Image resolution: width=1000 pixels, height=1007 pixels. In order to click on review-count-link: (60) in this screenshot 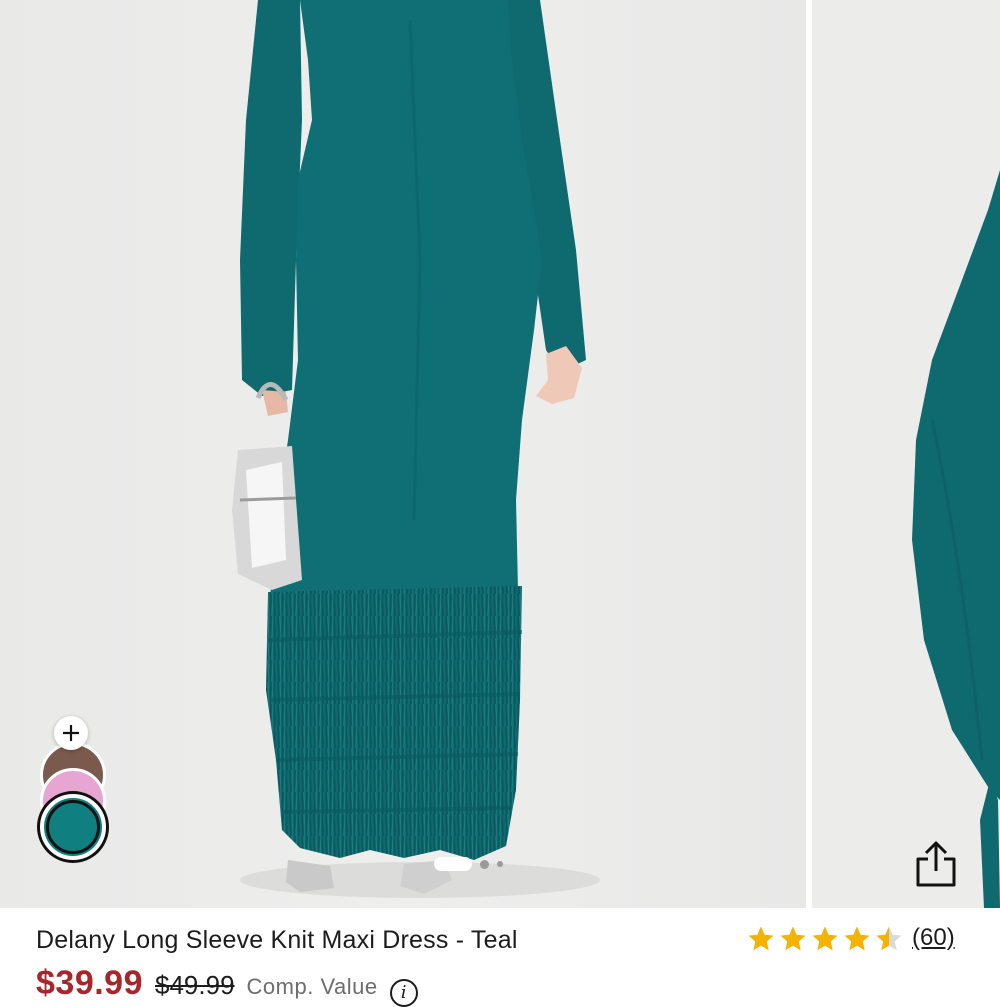, I will do `click(933, 938)`.